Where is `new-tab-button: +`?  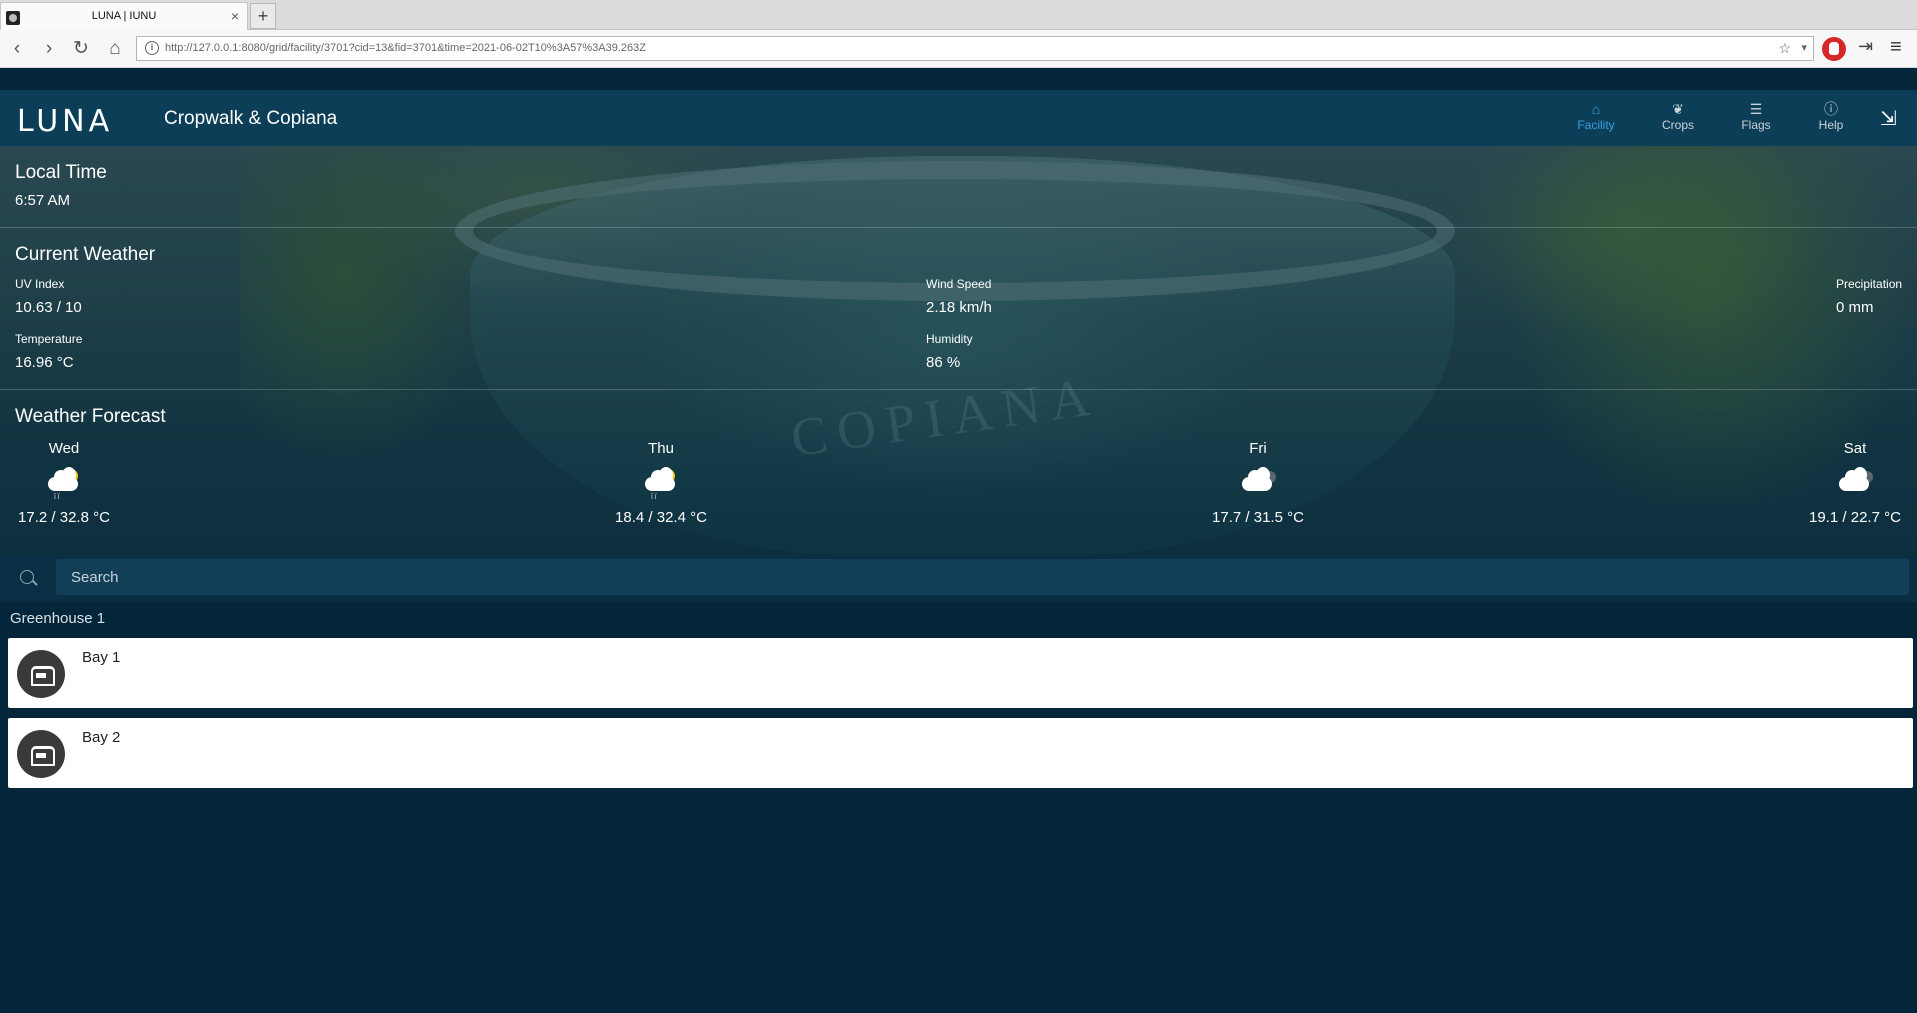
new-tab-button: + is located at coordinates (263, 16).